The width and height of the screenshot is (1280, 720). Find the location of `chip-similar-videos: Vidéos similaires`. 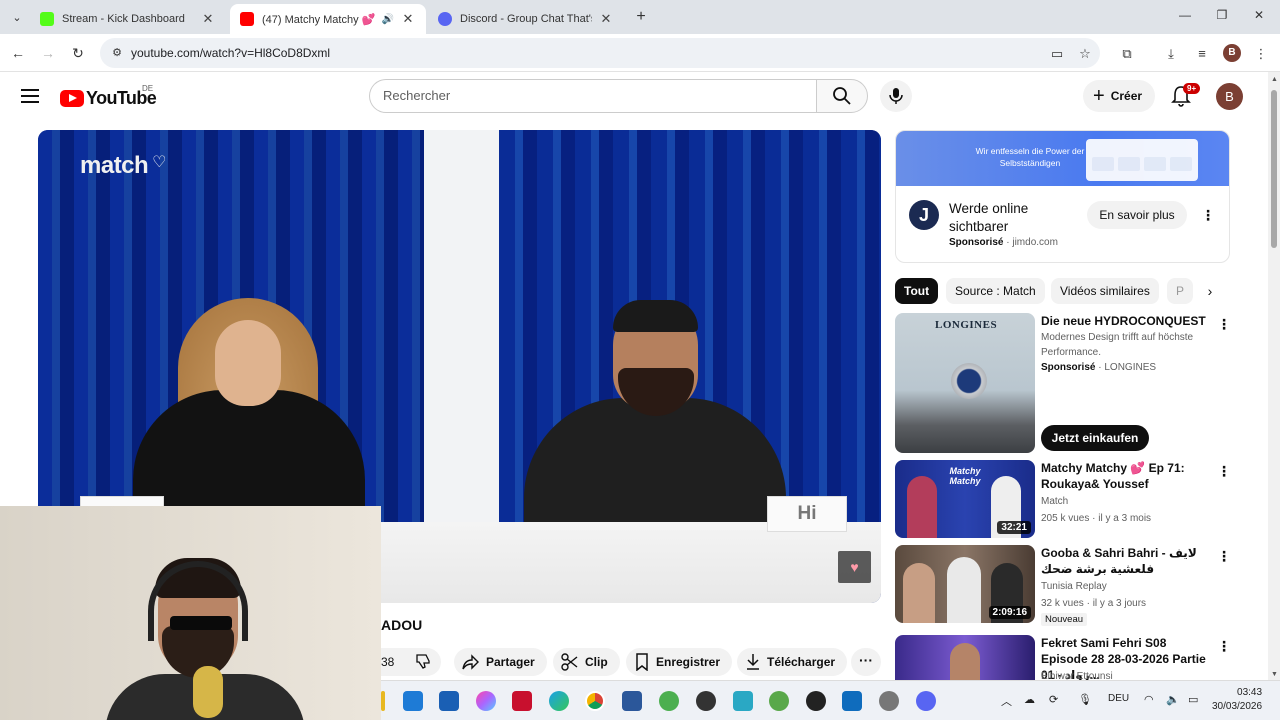

chip-similar-videos: Vidéos similaires is located at coordinates (1105, 291).